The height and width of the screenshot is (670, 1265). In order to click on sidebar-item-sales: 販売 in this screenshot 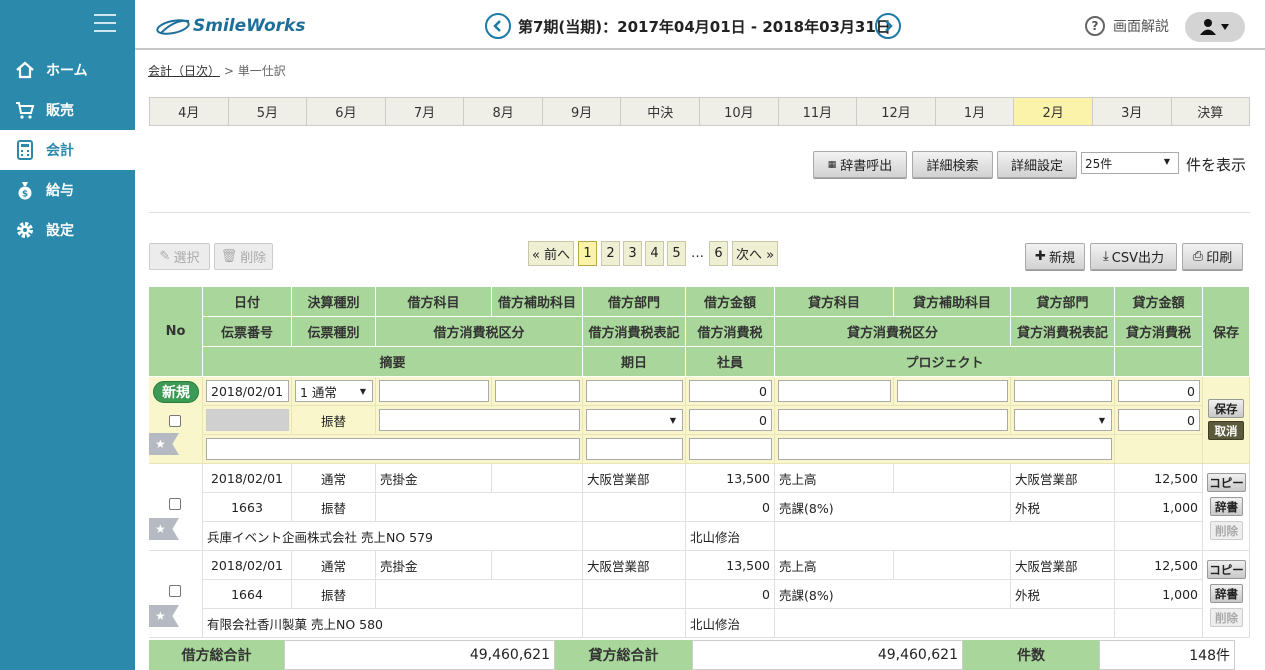, I will do `click(67, 110)`.